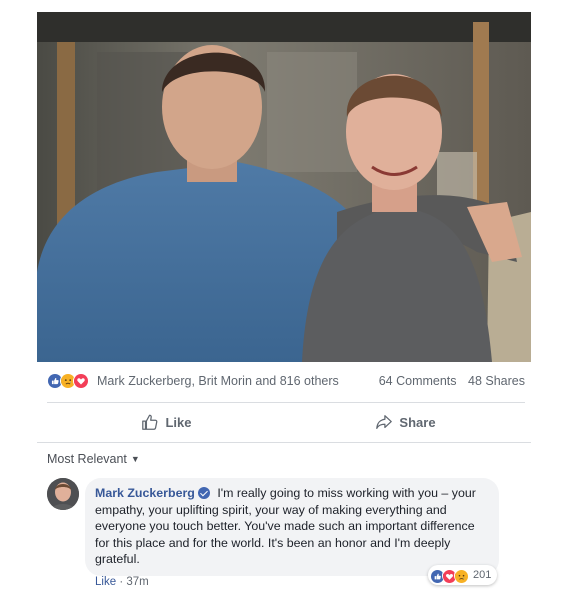 The height and width of the screenshot is (611, 577). What do you see at coordinates (496, 381) in the screenshot?
I see `shares-count: 48 Shares` at bounding box center [496, 381].